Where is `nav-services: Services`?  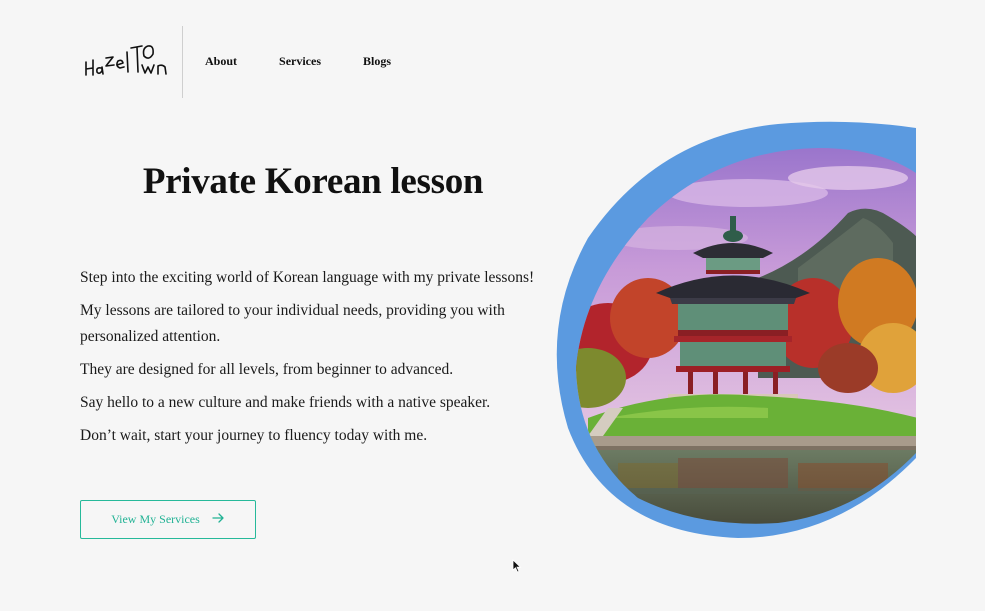 nav-services: Services is located at coordinates (300, 61).